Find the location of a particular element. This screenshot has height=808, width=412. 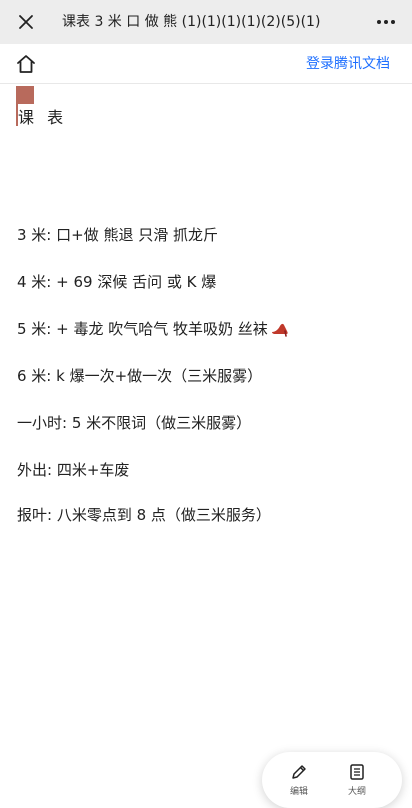

outline-button-label: 大纲 is located at coordinates (356, 792).